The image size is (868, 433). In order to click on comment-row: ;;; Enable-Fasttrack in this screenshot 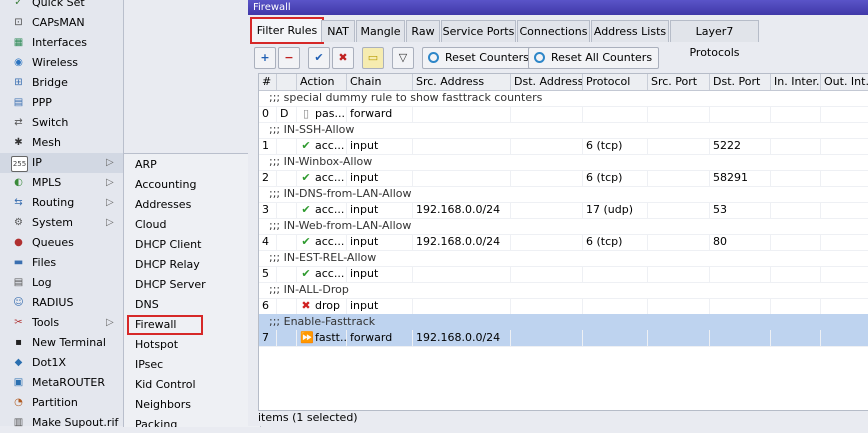, I will do `click(563, 322)`.